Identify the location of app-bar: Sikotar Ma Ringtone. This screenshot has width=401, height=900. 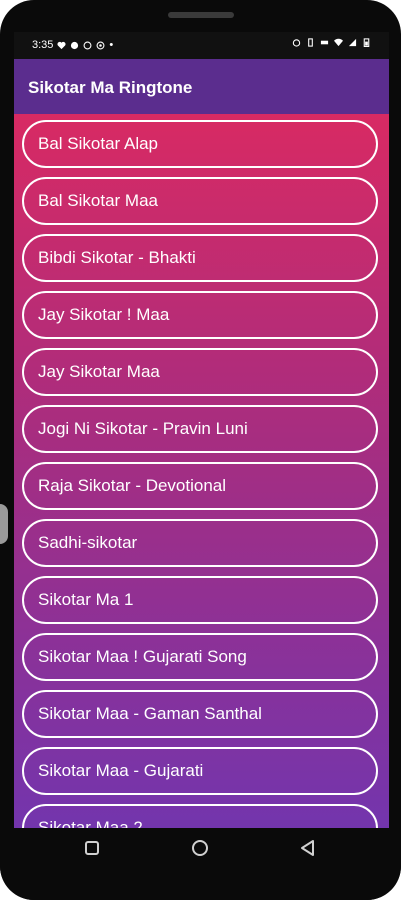
(201, 86).